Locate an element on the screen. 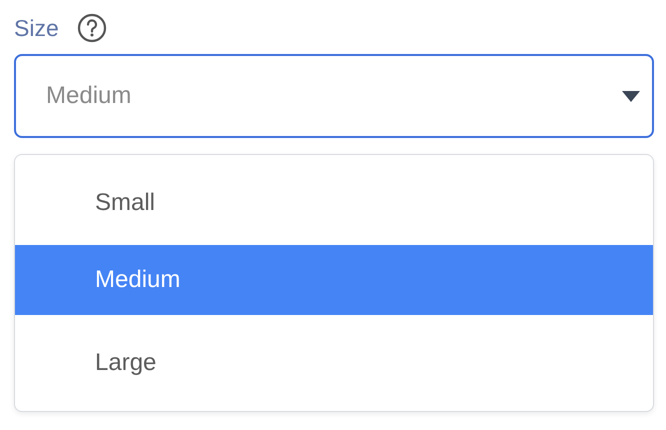 The width and height of the screenshot is (666, 430). field-label: Size is located at coordinates (36, 28).